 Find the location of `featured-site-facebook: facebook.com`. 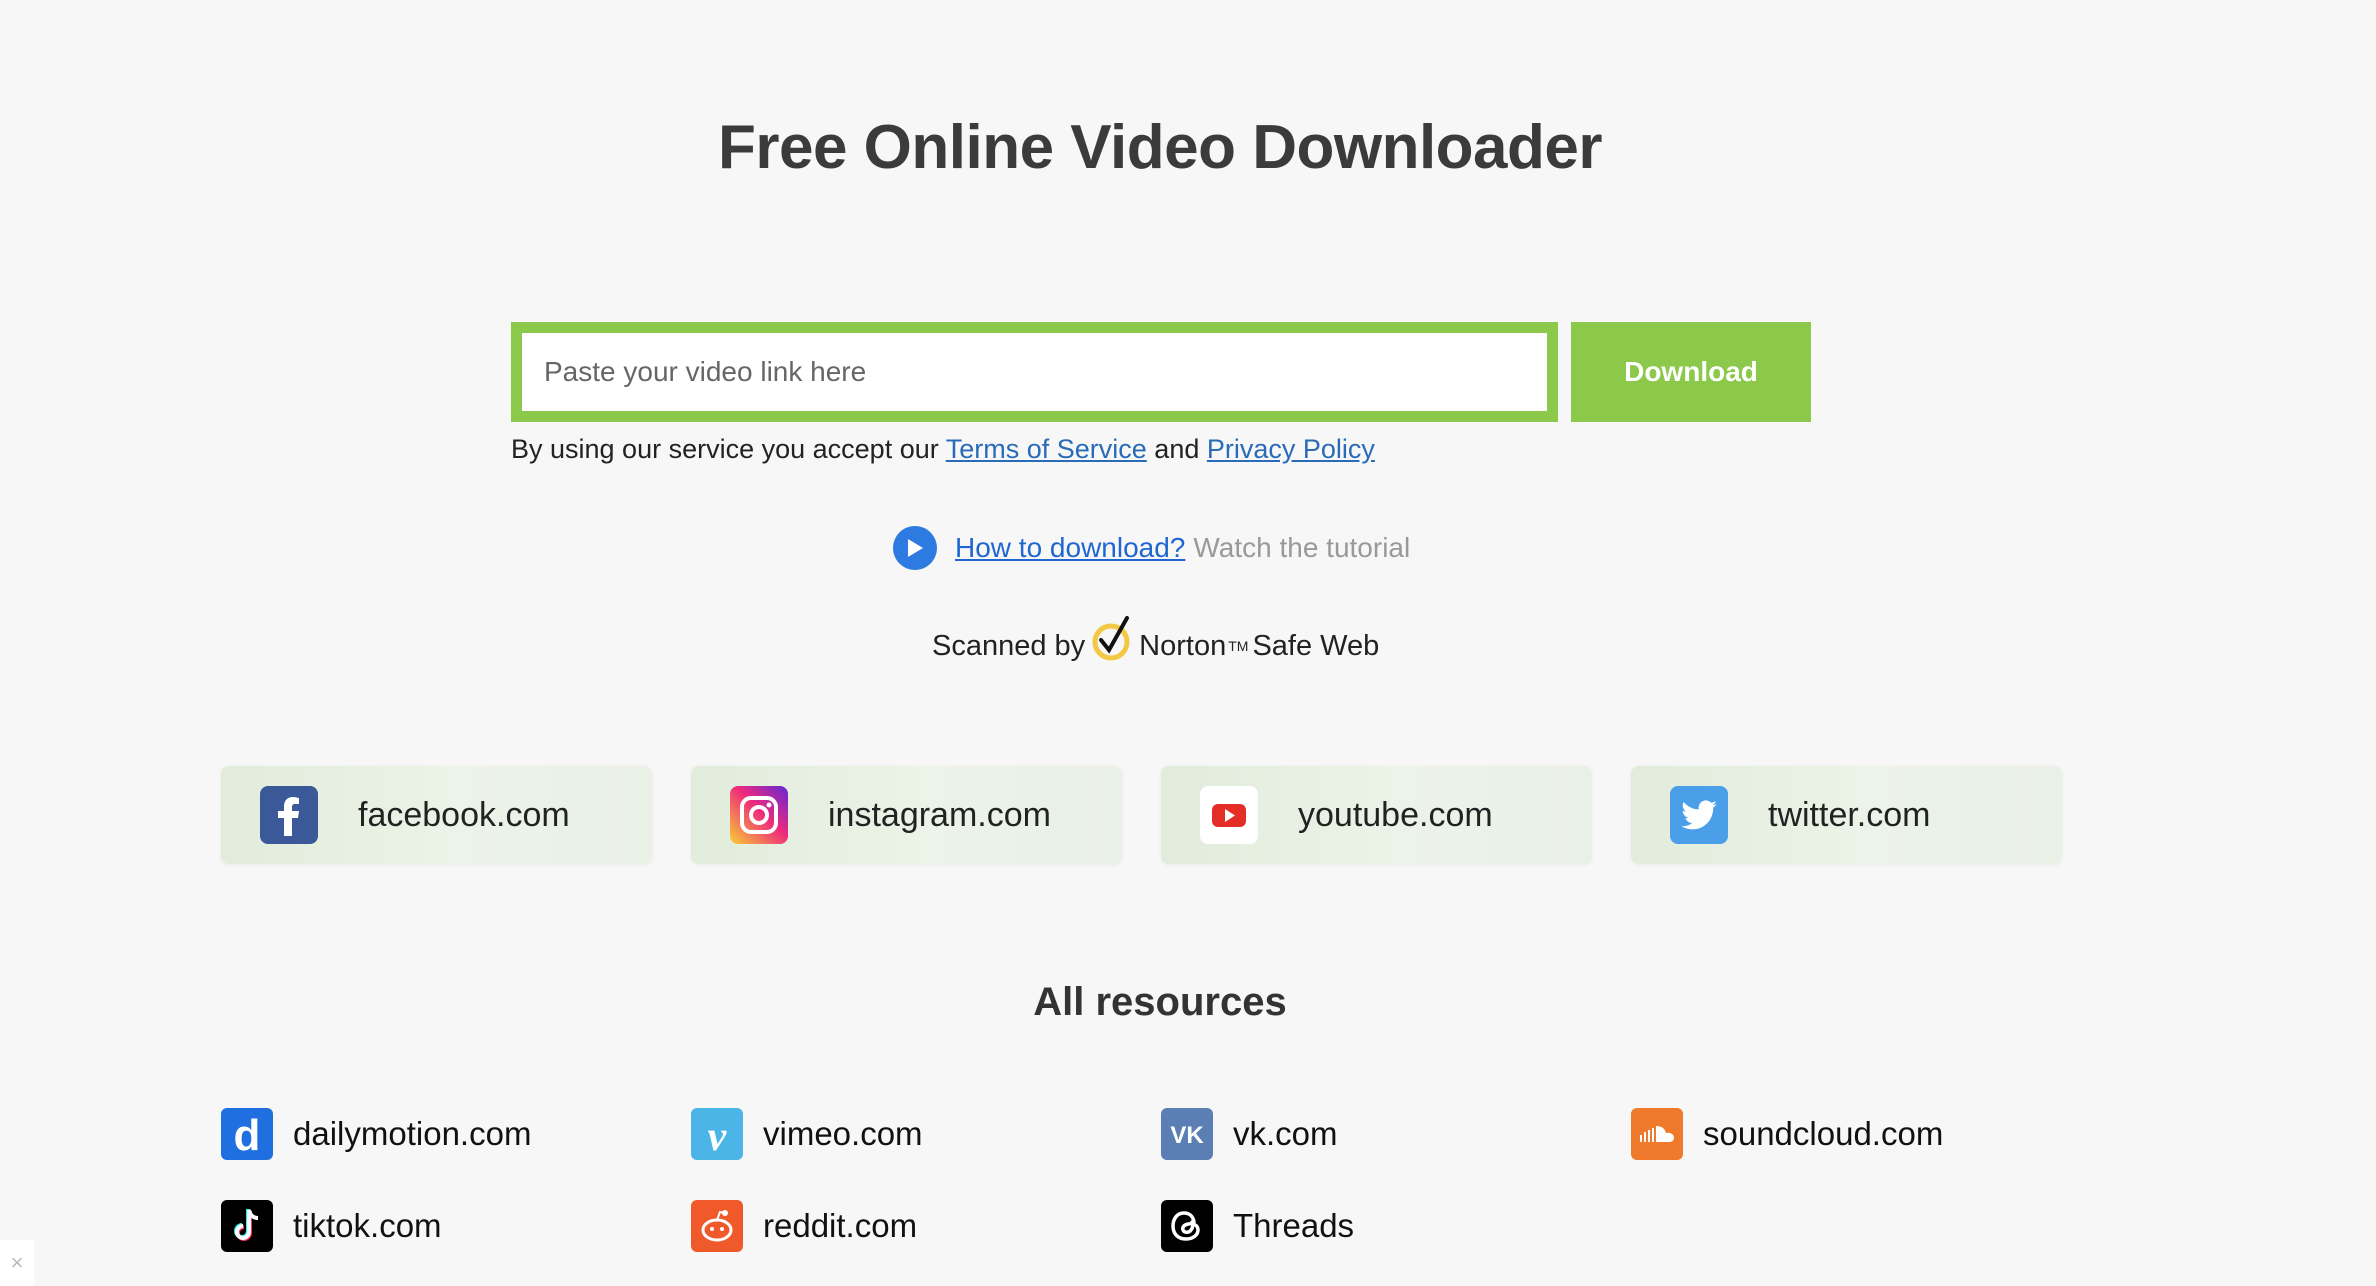

featured-site-facebook: facebook.com is located at coordinates (436, 815).